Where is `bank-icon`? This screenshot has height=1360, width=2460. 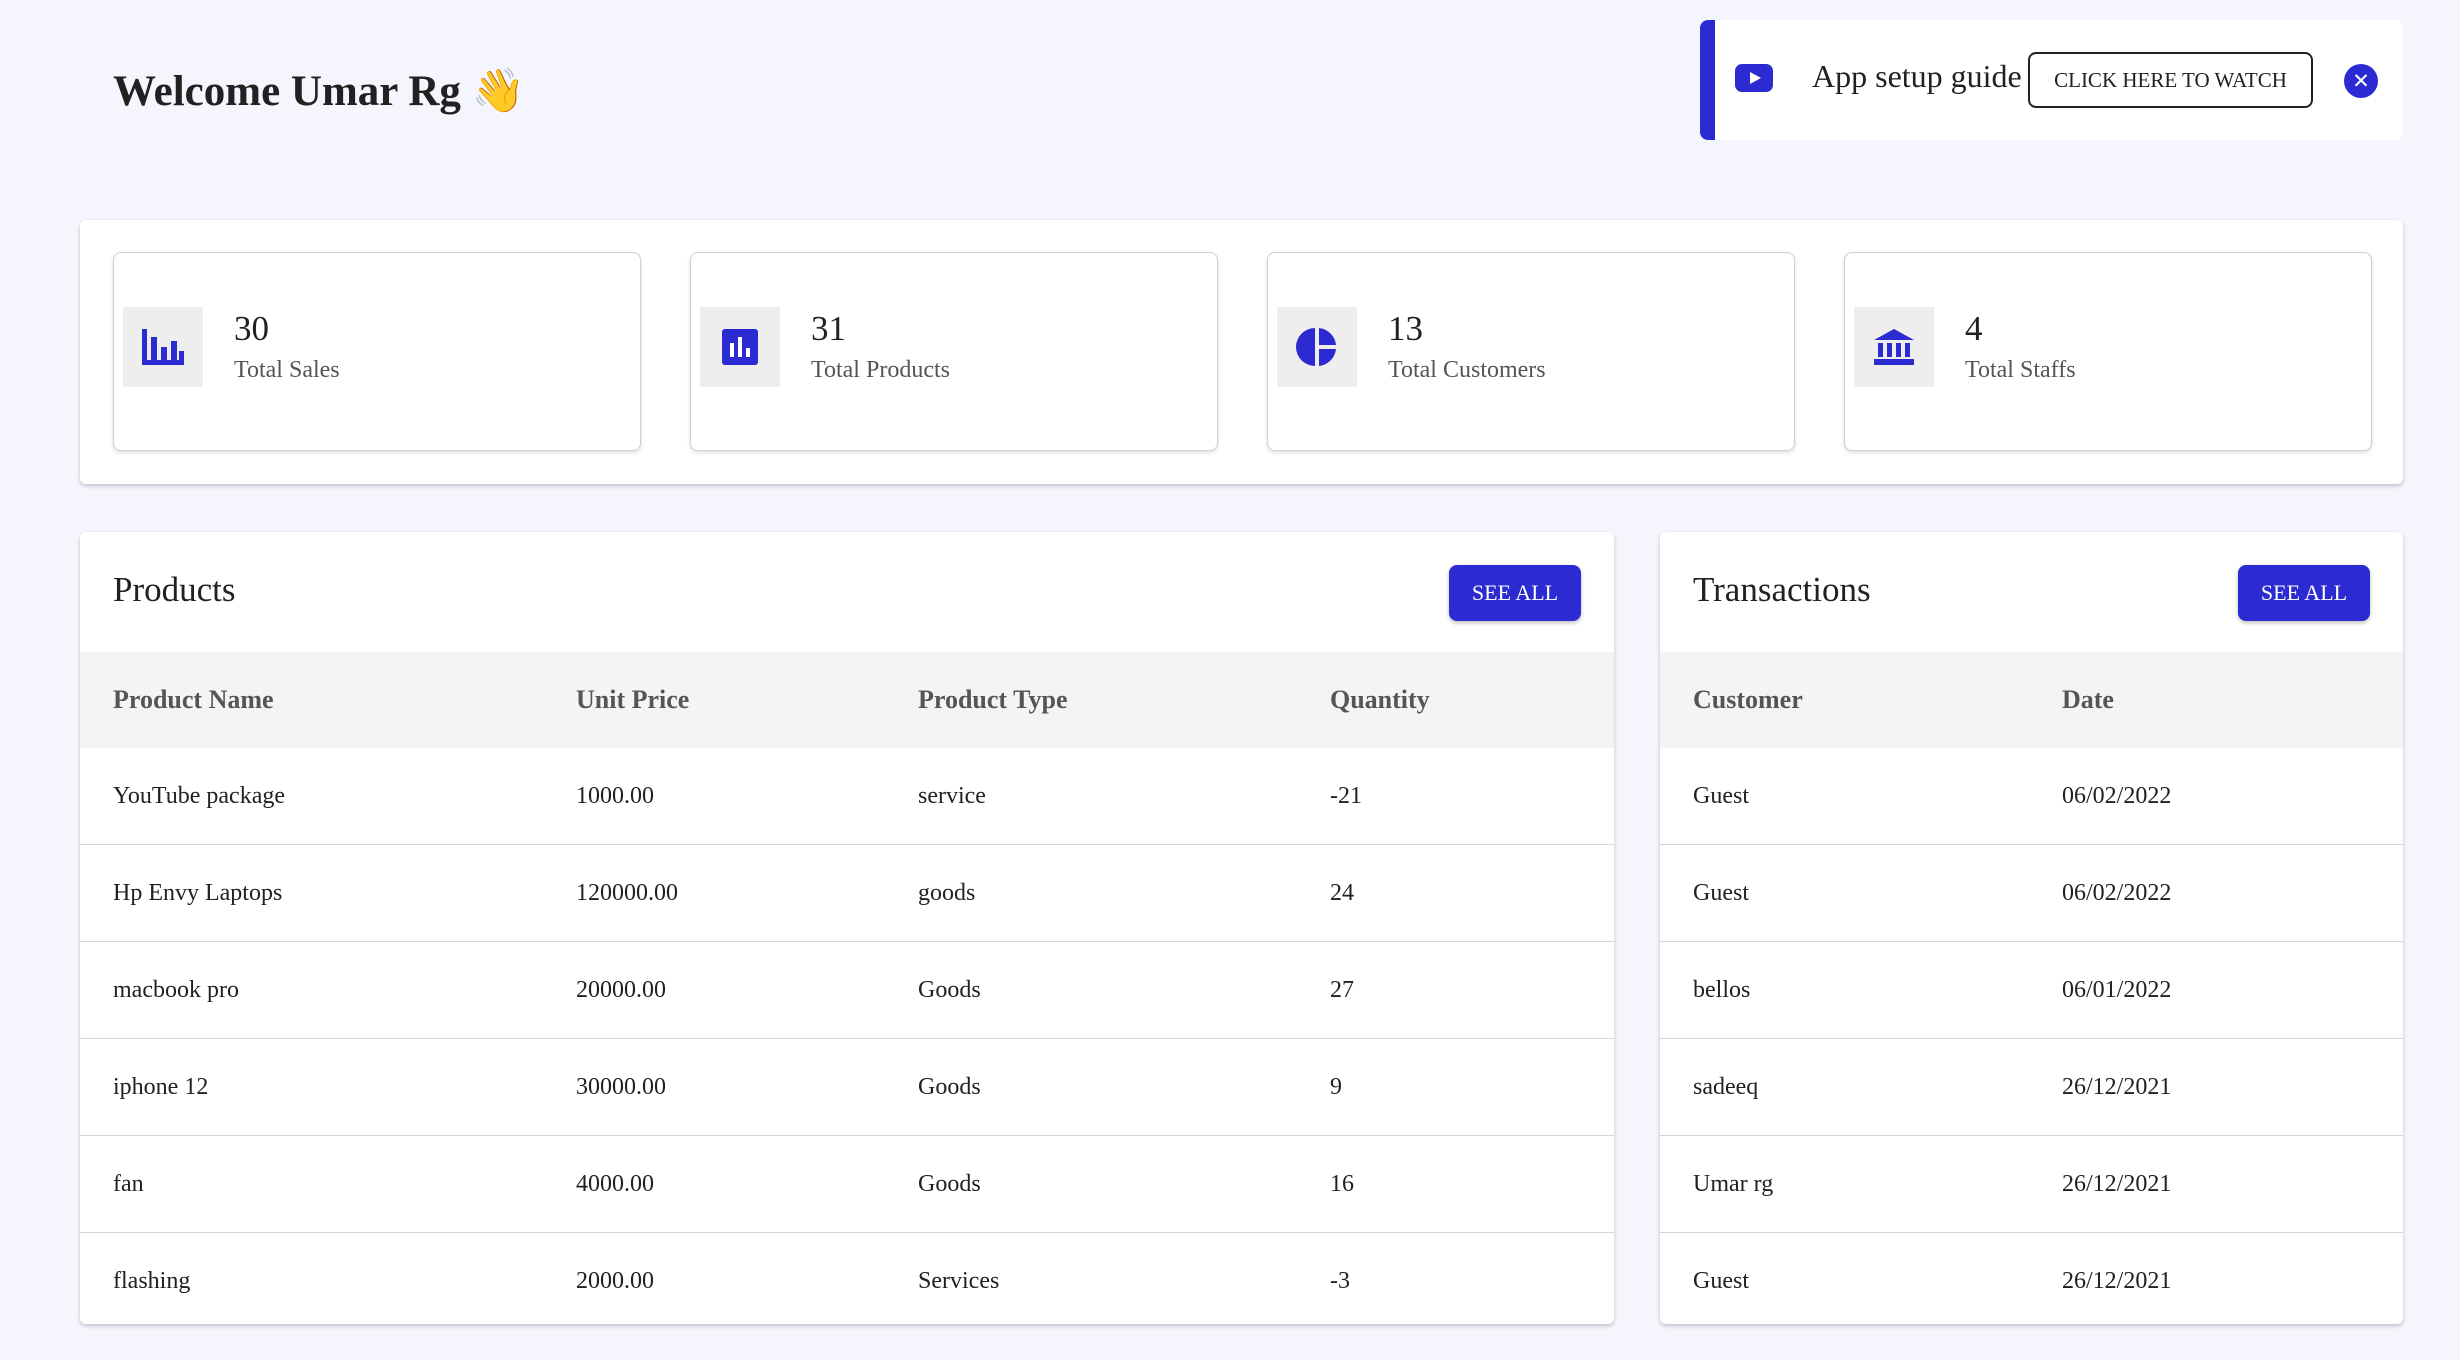 bank-icon is located at coordinates (1894, 347).